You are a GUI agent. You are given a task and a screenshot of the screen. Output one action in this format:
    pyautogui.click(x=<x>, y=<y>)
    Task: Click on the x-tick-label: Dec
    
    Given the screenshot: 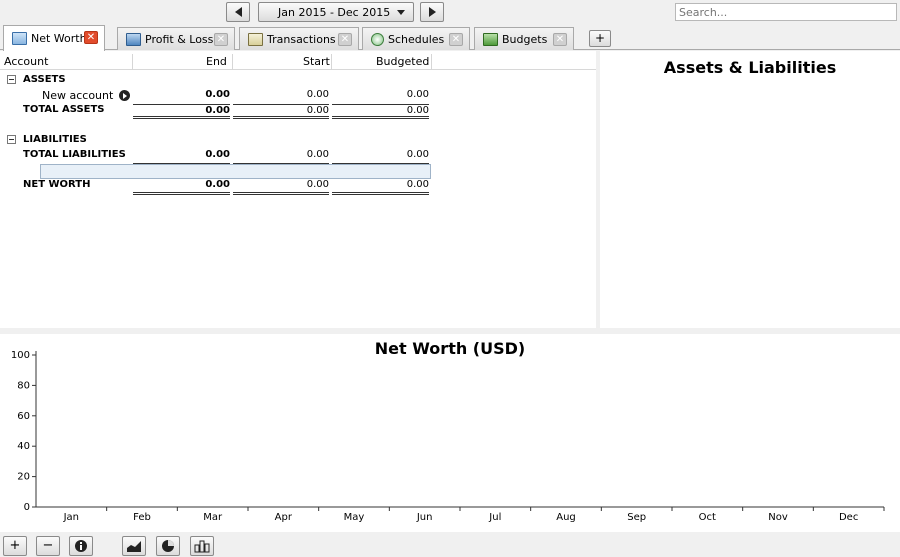 What is the action you would take?
    pyautogui.click(x=848, y=517)
    